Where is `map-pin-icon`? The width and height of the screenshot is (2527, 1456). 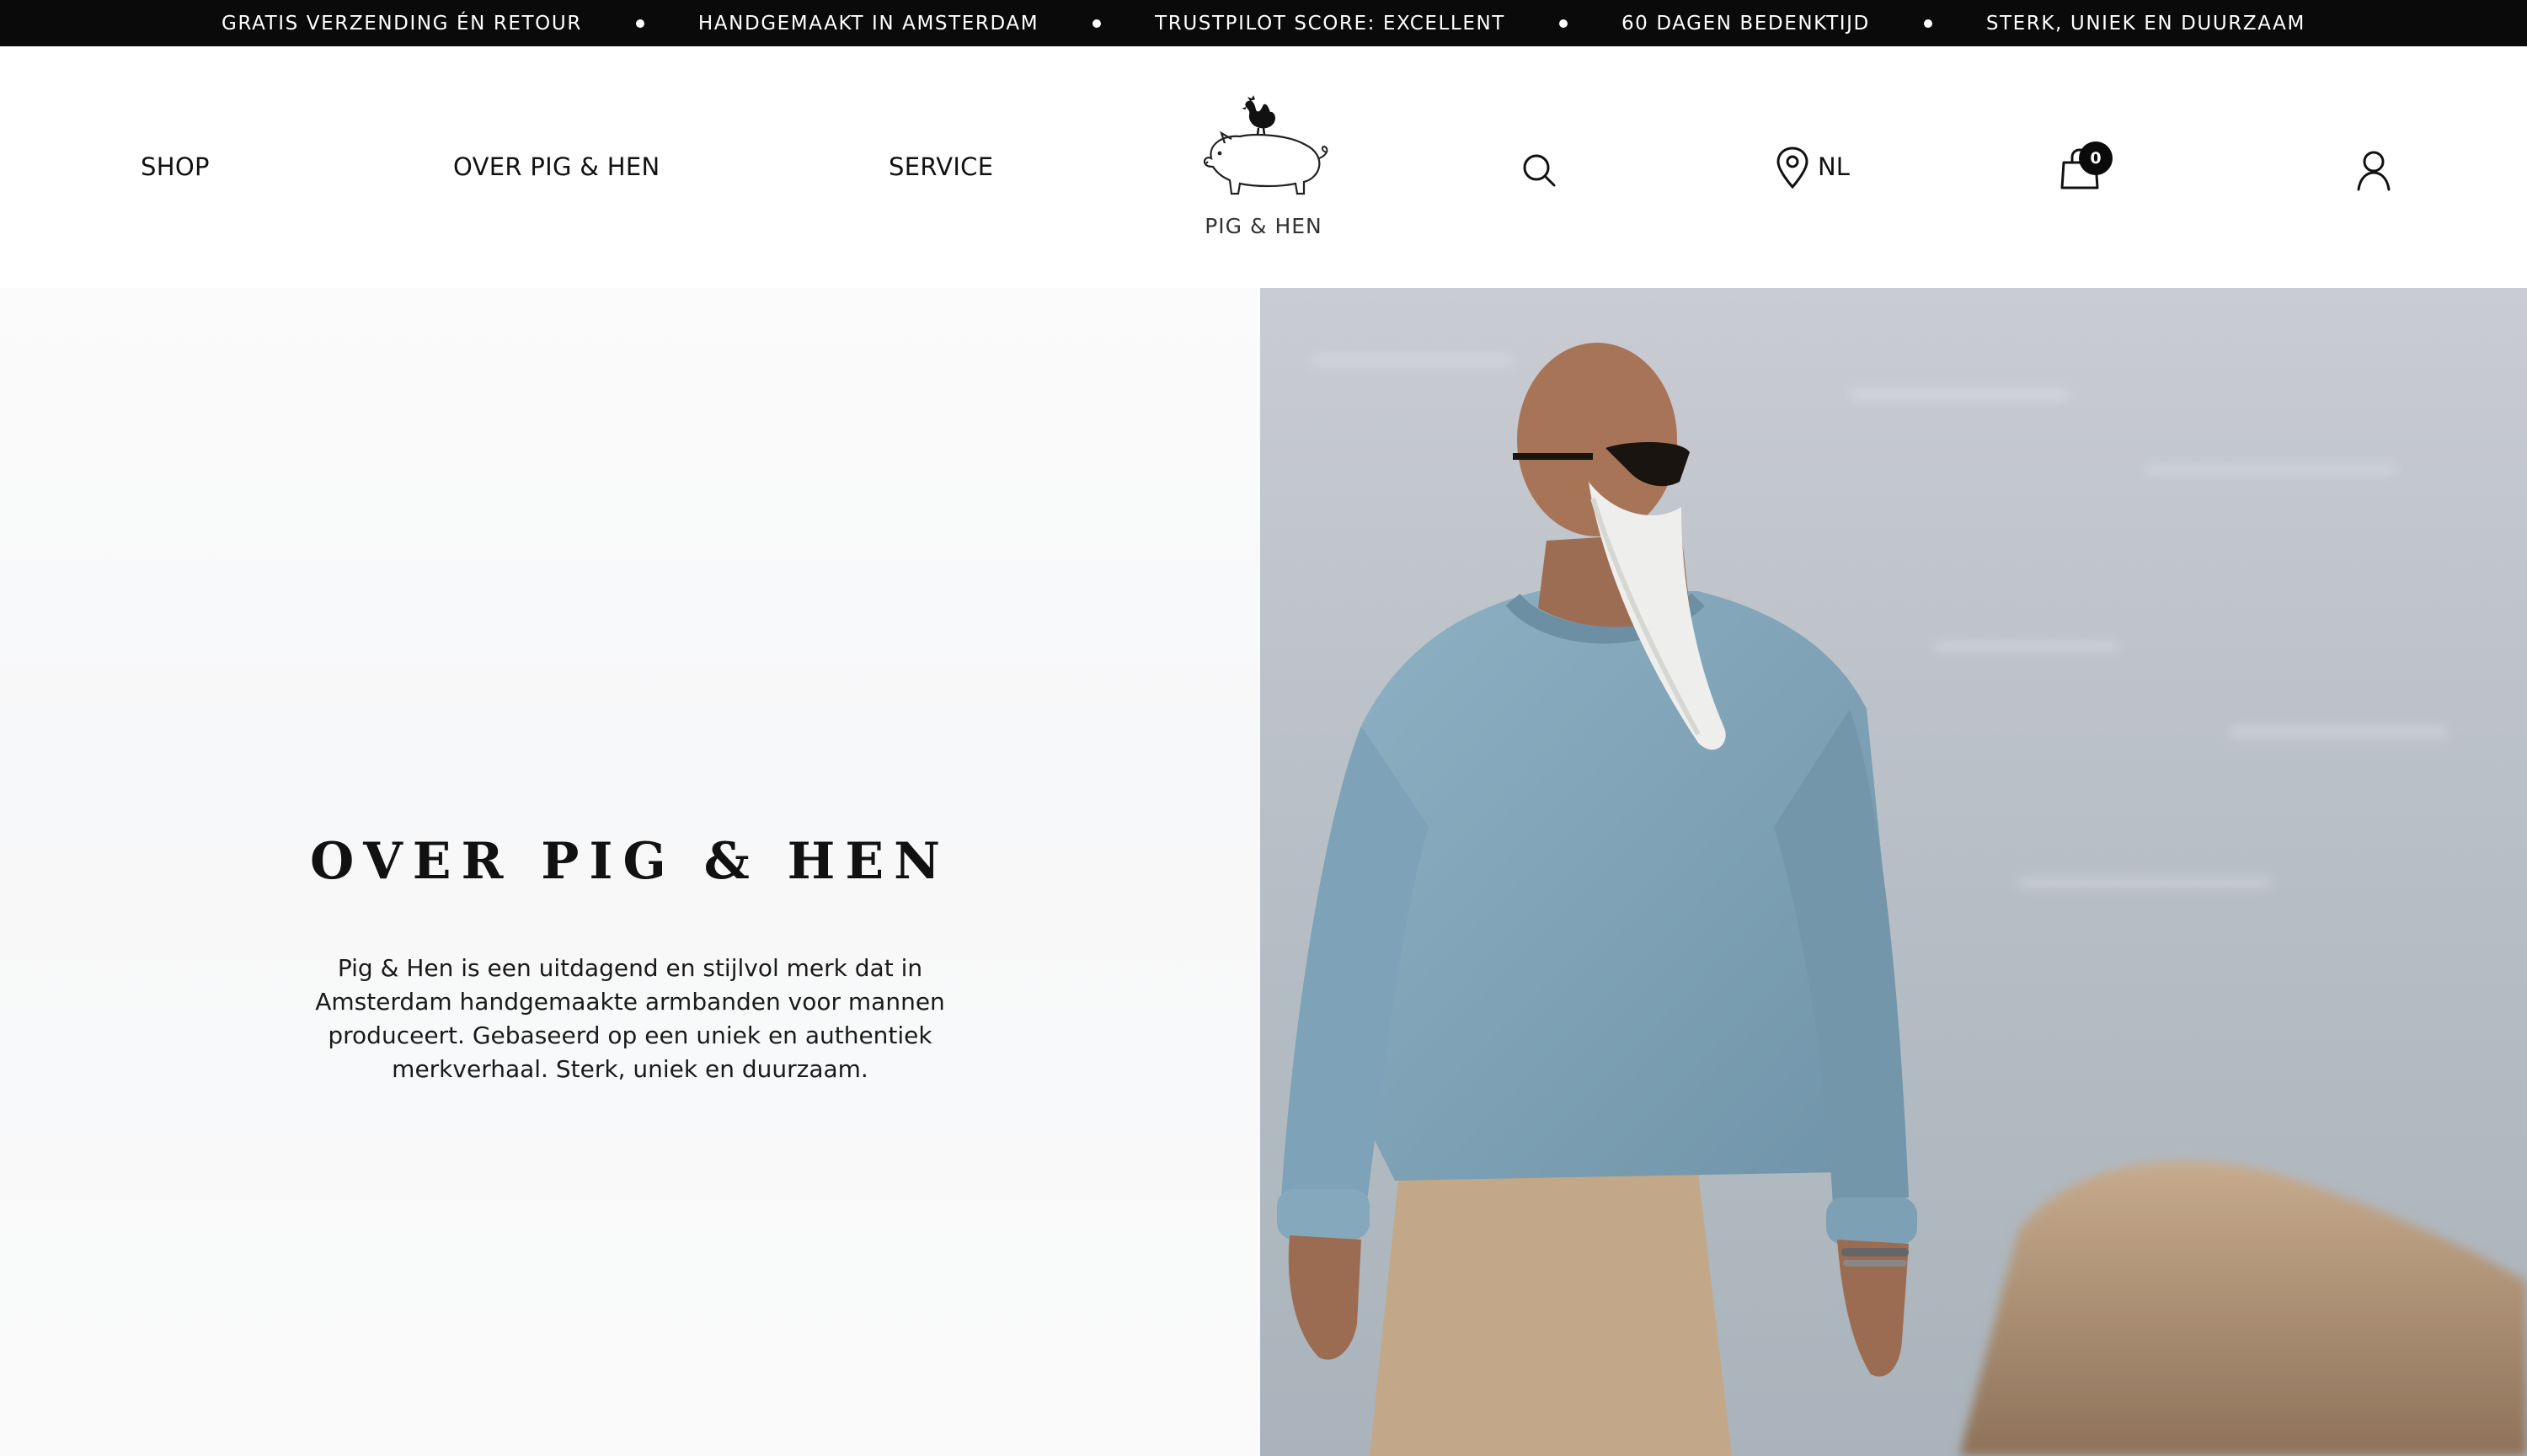
map-pin-icon is located at coordinates (1792, 167).